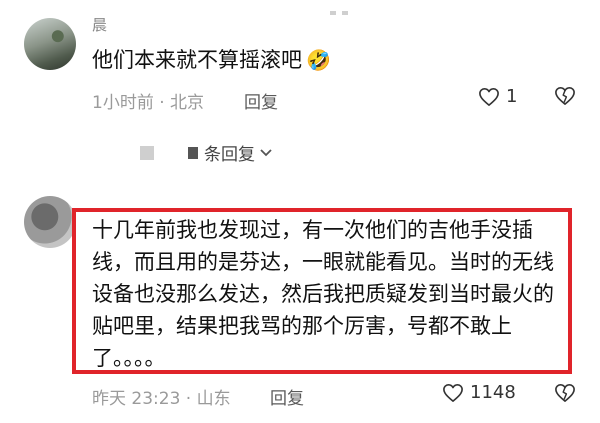  What do you see at coordinates (512, 96) in the screenshot?
I see `like-count: 1` at bounding box center [512, 96].